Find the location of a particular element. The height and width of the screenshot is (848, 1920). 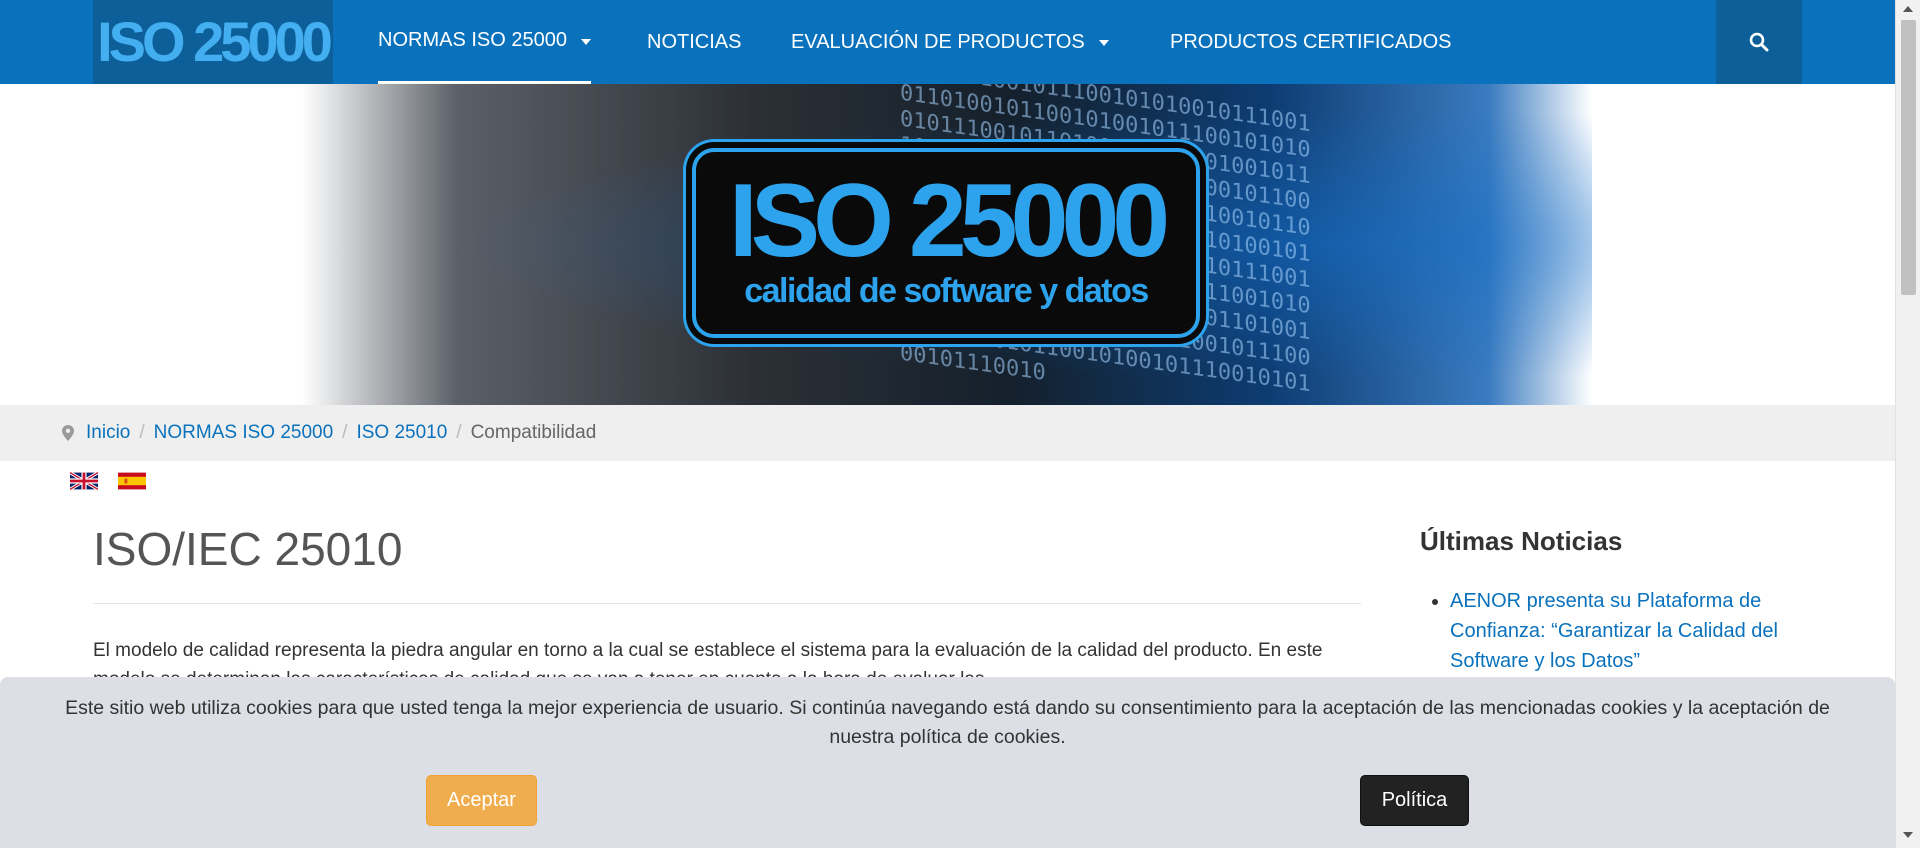

scroll-down-arrow-icon is located at coordinates (1908, 835).